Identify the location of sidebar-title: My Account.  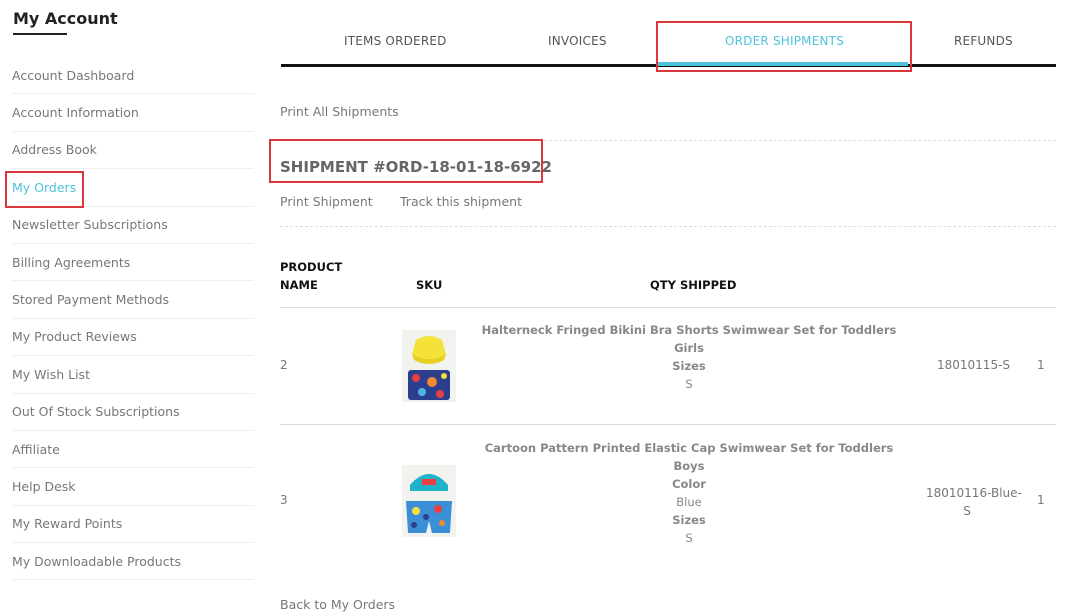
(65, 18).